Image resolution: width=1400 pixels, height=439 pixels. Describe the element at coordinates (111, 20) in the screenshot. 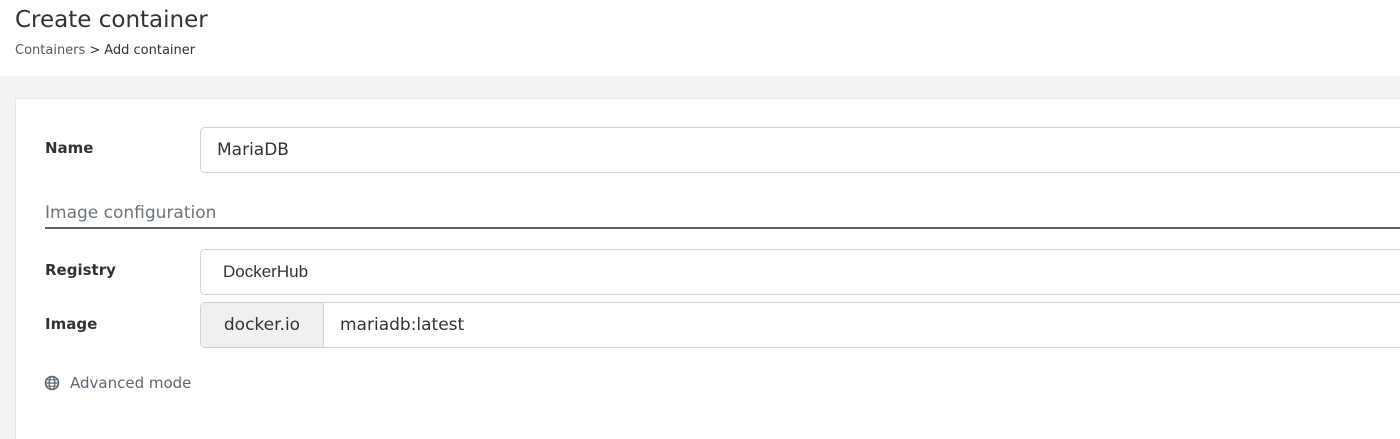

I see `page-title: Create container` at that location.